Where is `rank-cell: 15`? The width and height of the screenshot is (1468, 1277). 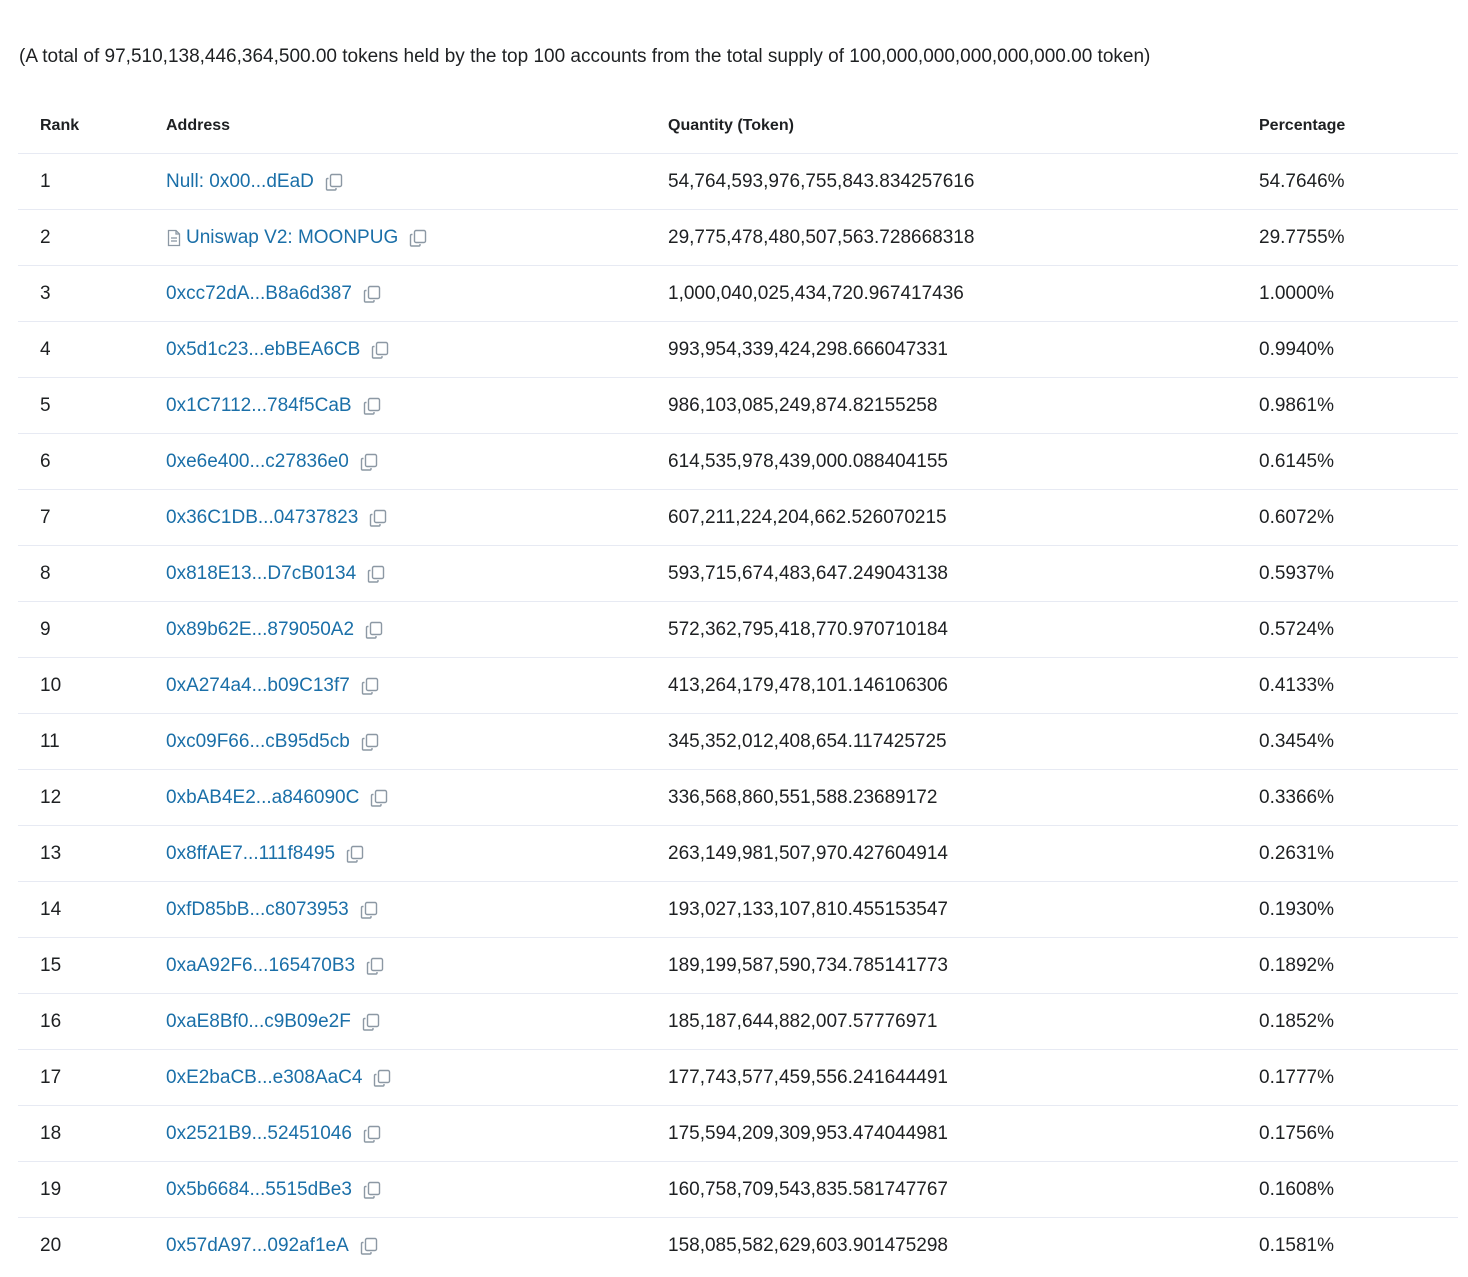 rank-cell: 15 is located at coordinates (51, 965).